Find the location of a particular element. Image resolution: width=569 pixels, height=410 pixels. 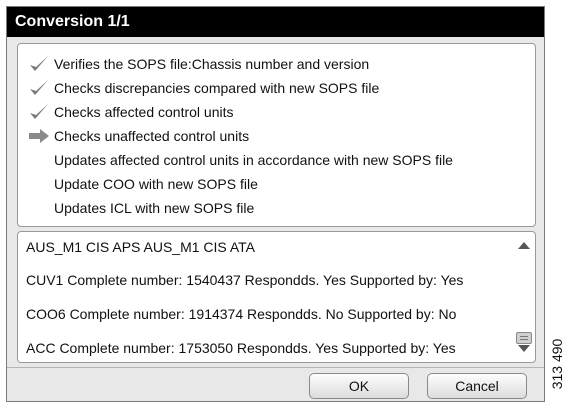

ok-button: OK is located at coordinates (359, 386).